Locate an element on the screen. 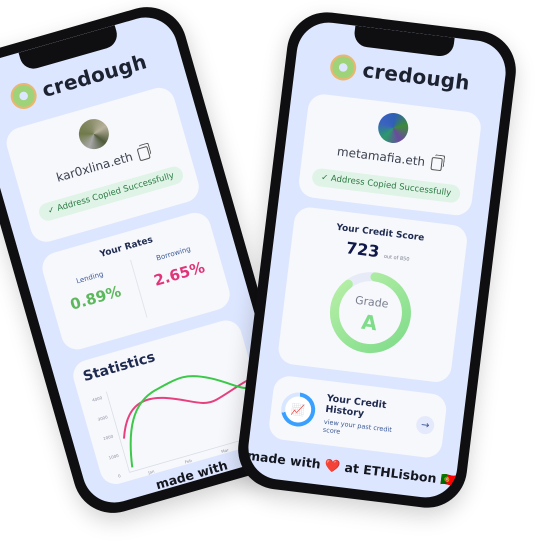 Image resolution: width=550 pixels, height=555 pixels. credit-score-card: Your Credit Score 723 out of 850 Grade A is located at coordinates (372, 294).